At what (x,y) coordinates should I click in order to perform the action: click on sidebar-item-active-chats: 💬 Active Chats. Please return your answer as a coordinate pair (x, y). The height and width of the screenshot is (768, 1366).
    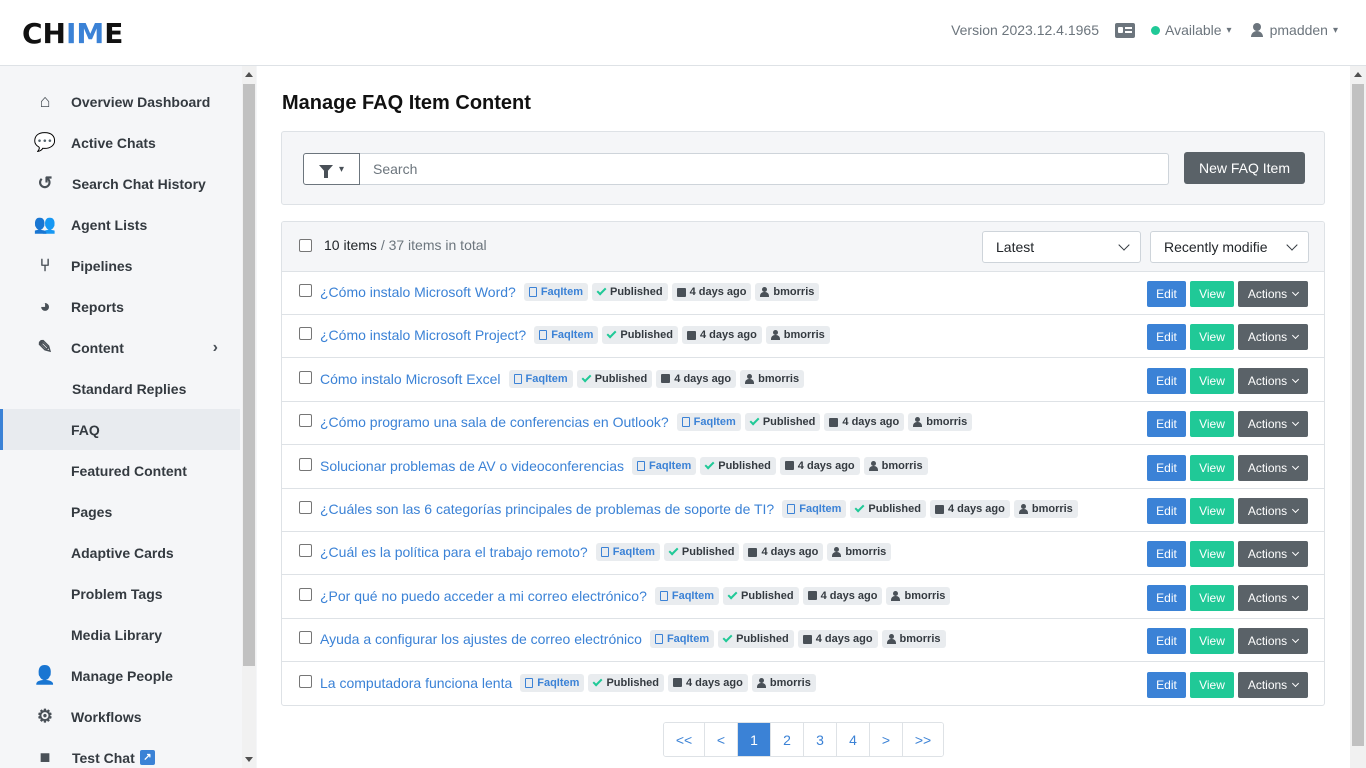
    Looking at the image, I should click on (120, 142).